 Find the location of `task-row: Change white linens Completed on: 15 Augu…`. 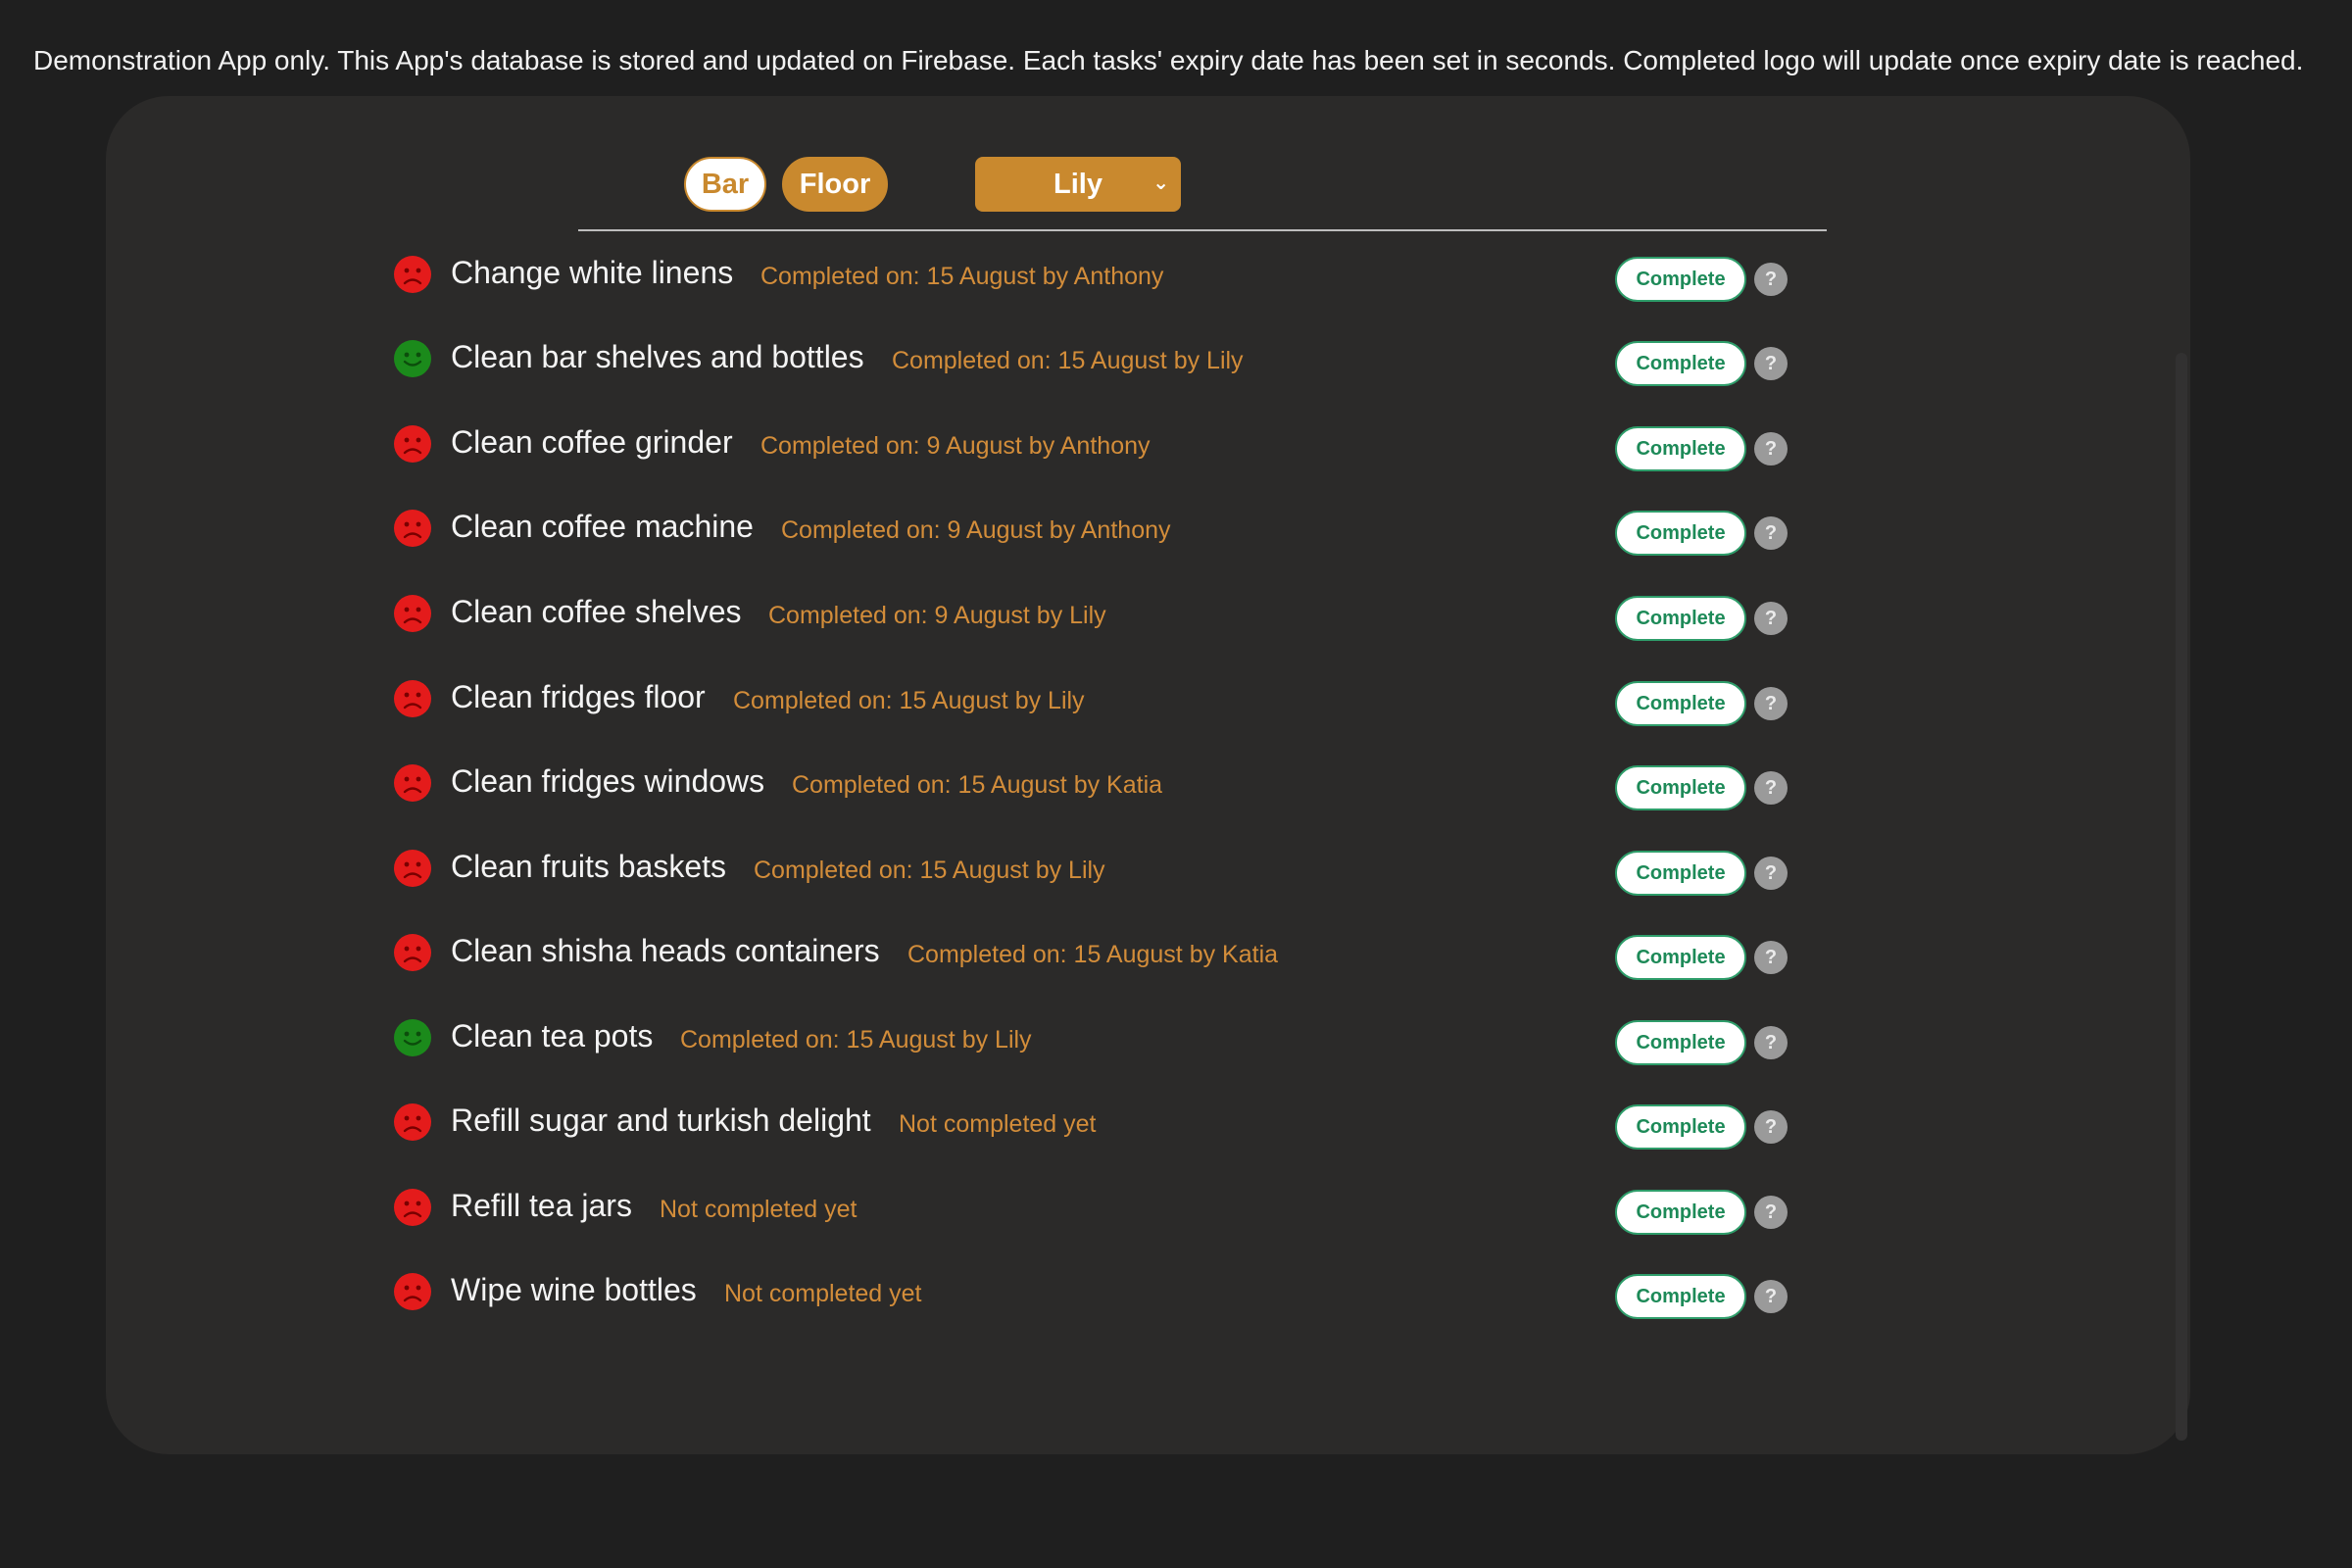

task-row: Change white linens Completed on: 15 Augu… is located at coordinates (1090, 274).